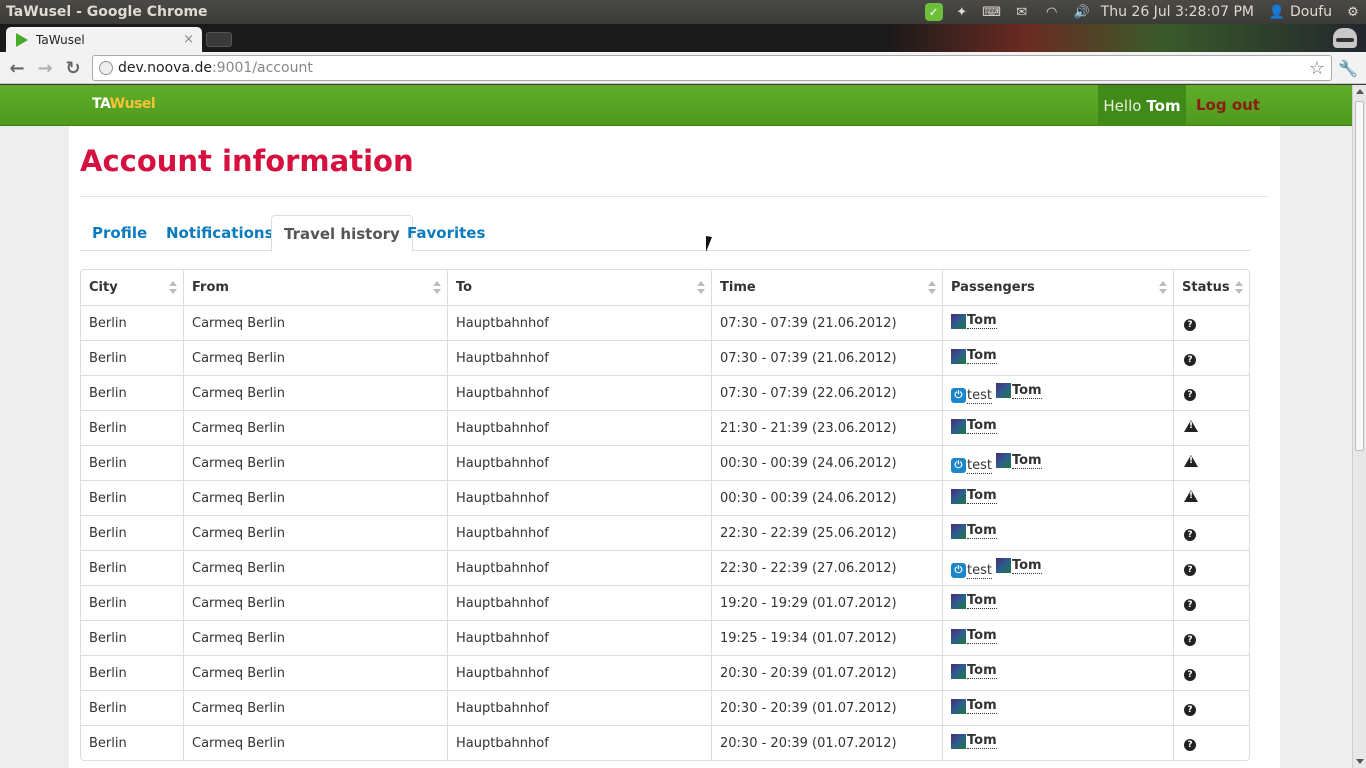 The image size is (1366, 768). I want to click on scroll-down-icon, so click(1360, 761).